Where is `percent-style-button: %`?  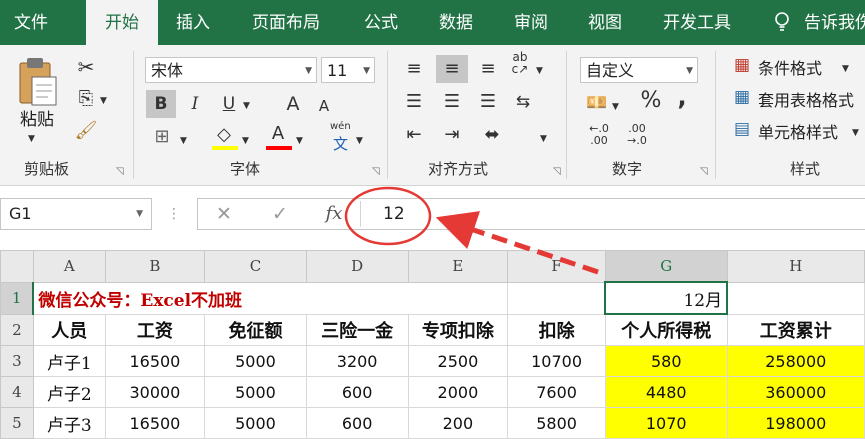
percent-style-button: % is located at coordinates (651, 101).